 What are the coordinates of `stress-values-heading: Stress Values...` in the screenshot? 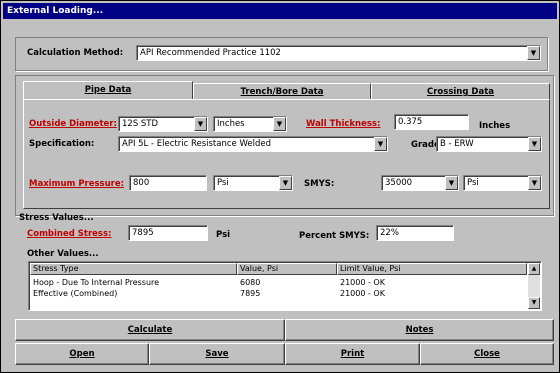 It's located at (56, 218).